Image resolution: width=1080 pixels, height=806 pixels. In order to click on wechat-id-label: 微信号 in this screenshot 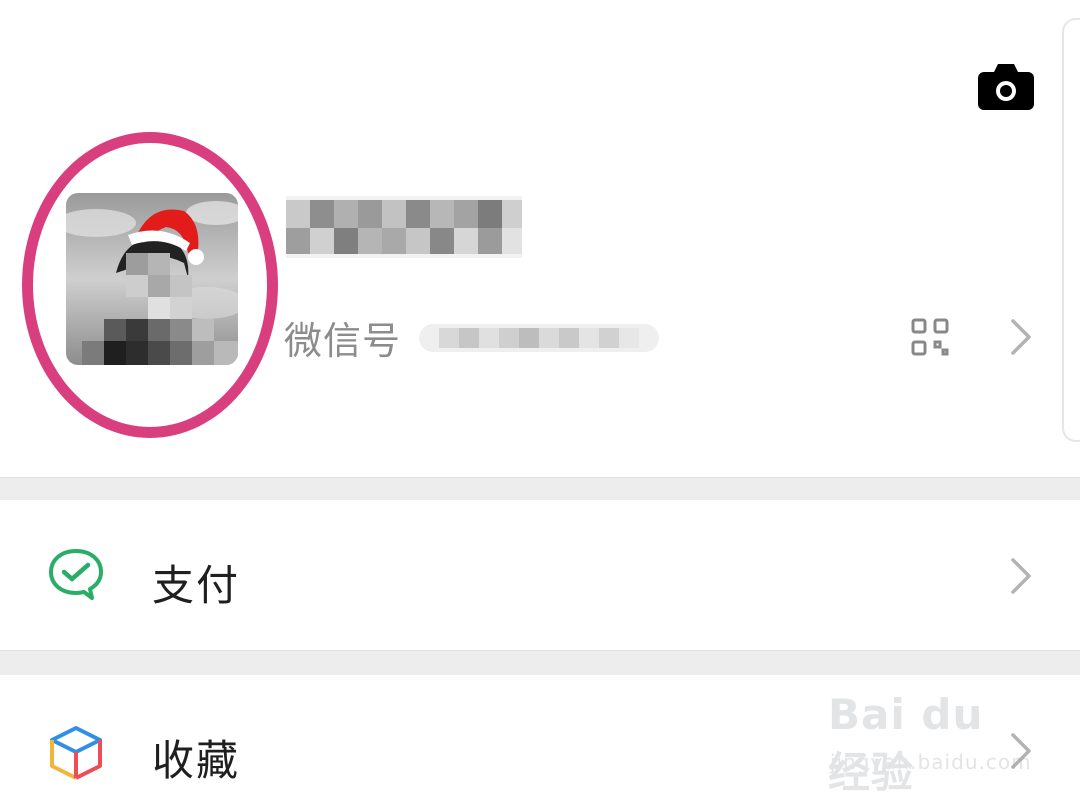, I will do `click(343, 340)`.